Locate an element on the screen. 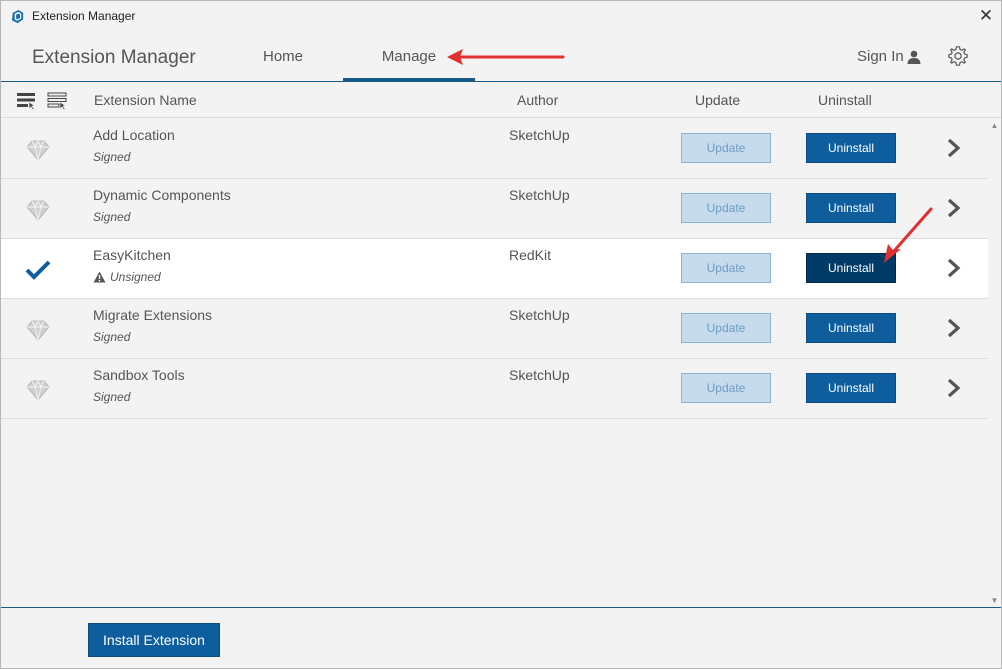  compact-list-icon is located at coordinates (57, 101).